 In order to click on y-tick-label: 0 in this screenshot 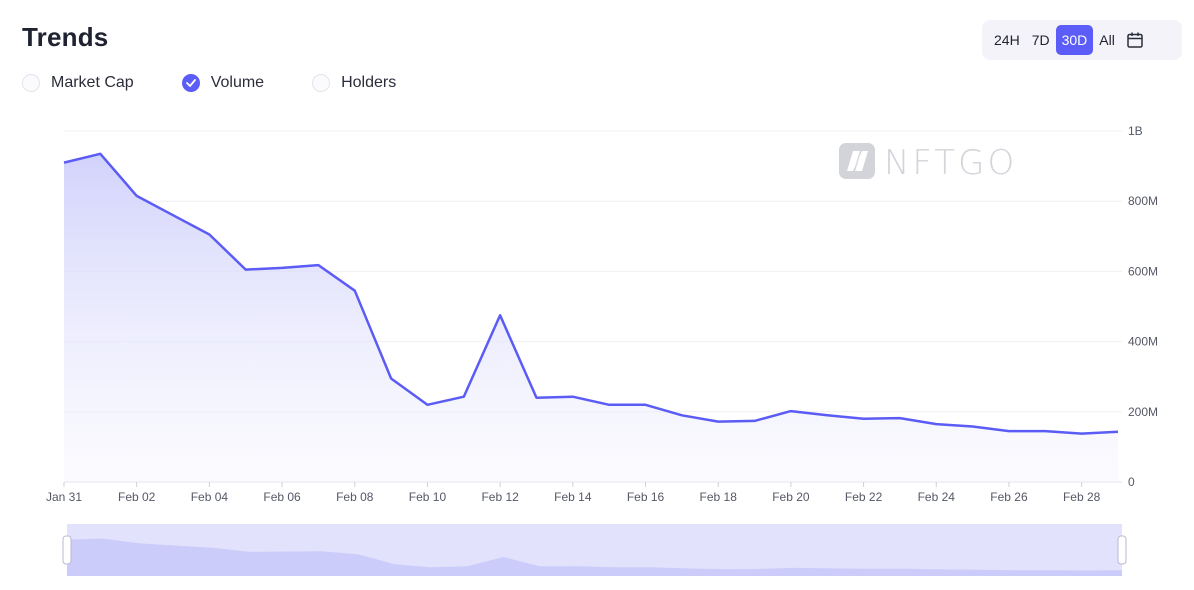, I will do `click(1131, 482)`.